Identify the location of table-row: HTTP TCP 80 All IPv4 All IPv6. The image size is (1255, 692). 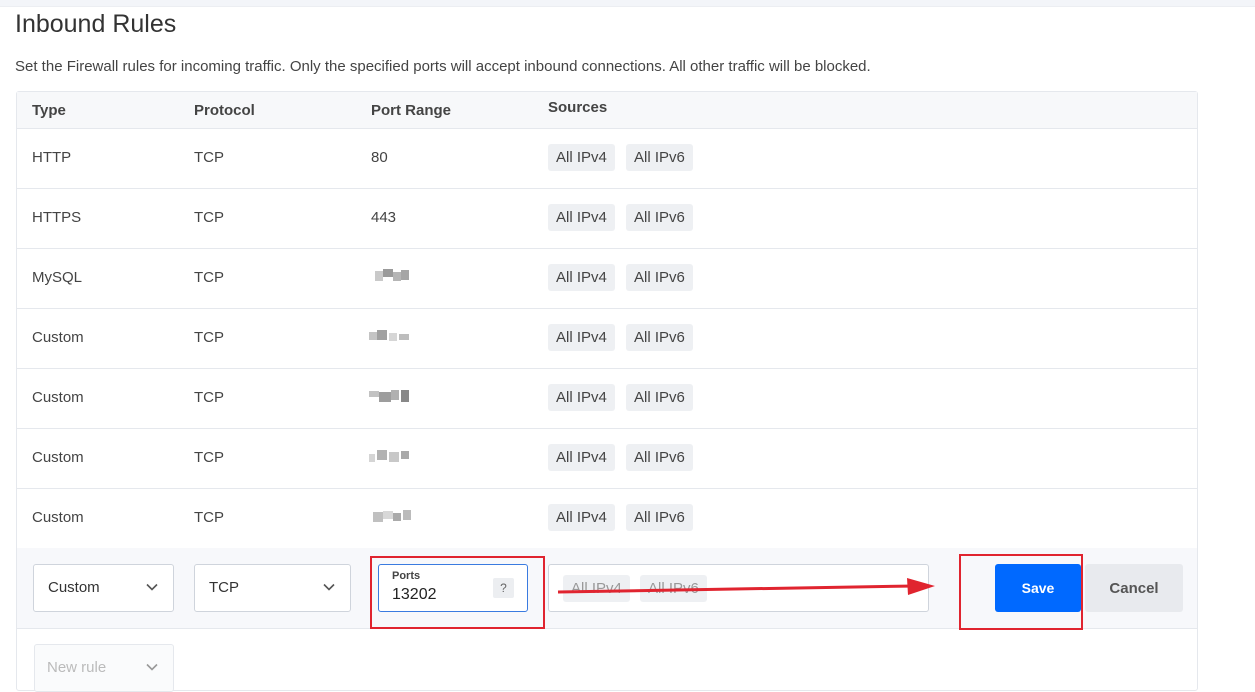
(607, 158).